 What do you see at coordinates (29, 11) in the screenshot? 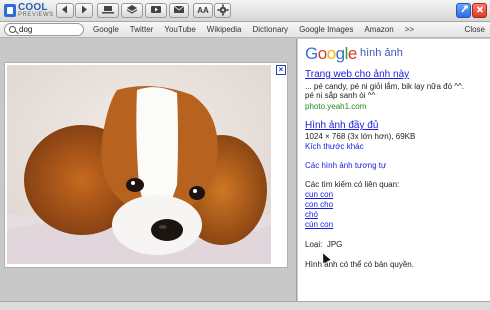
I see `cool-previews-logo: COOL PREVIEWS` at bounding box center [29, 11].